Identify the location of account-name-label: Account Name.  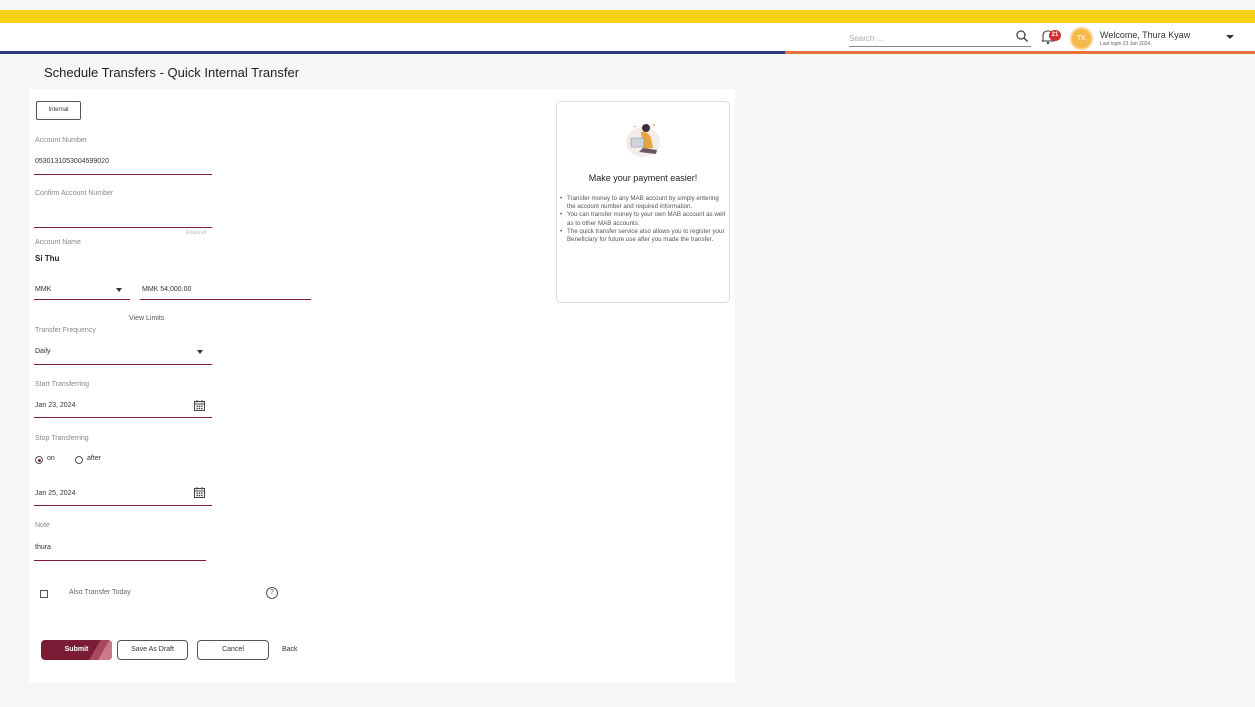
(58, 242).